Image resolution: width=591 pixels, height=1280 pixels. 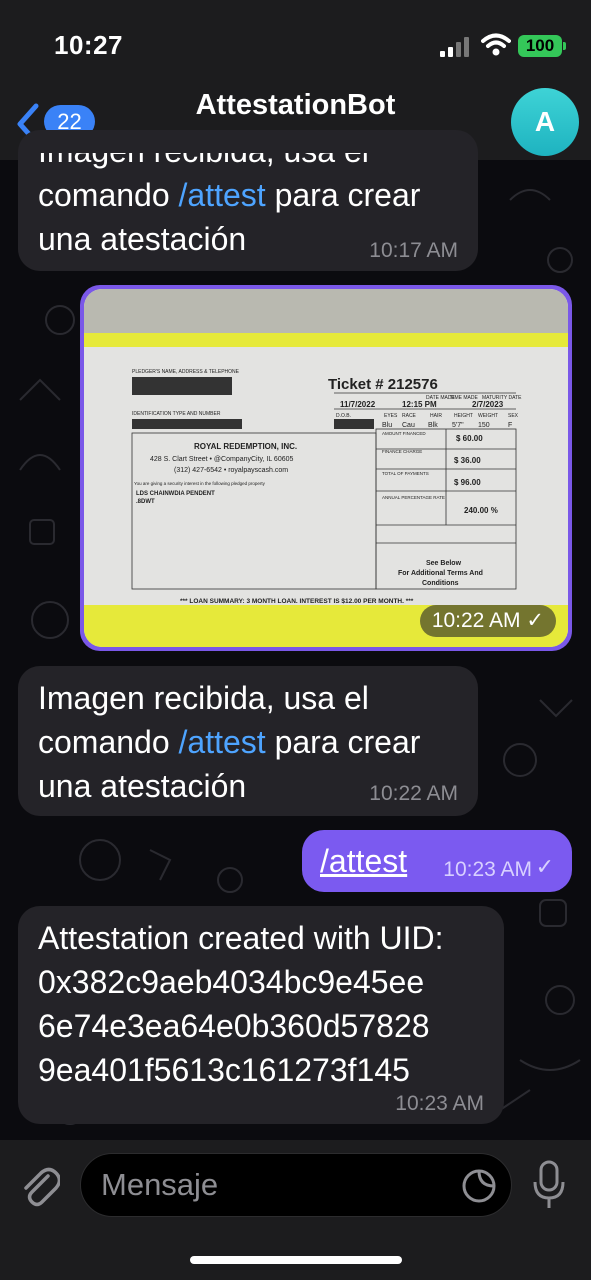 What do you see at coordinates (271, 1185) in the screenshot?
I see `message-input` at bounding box center [271, 1185].